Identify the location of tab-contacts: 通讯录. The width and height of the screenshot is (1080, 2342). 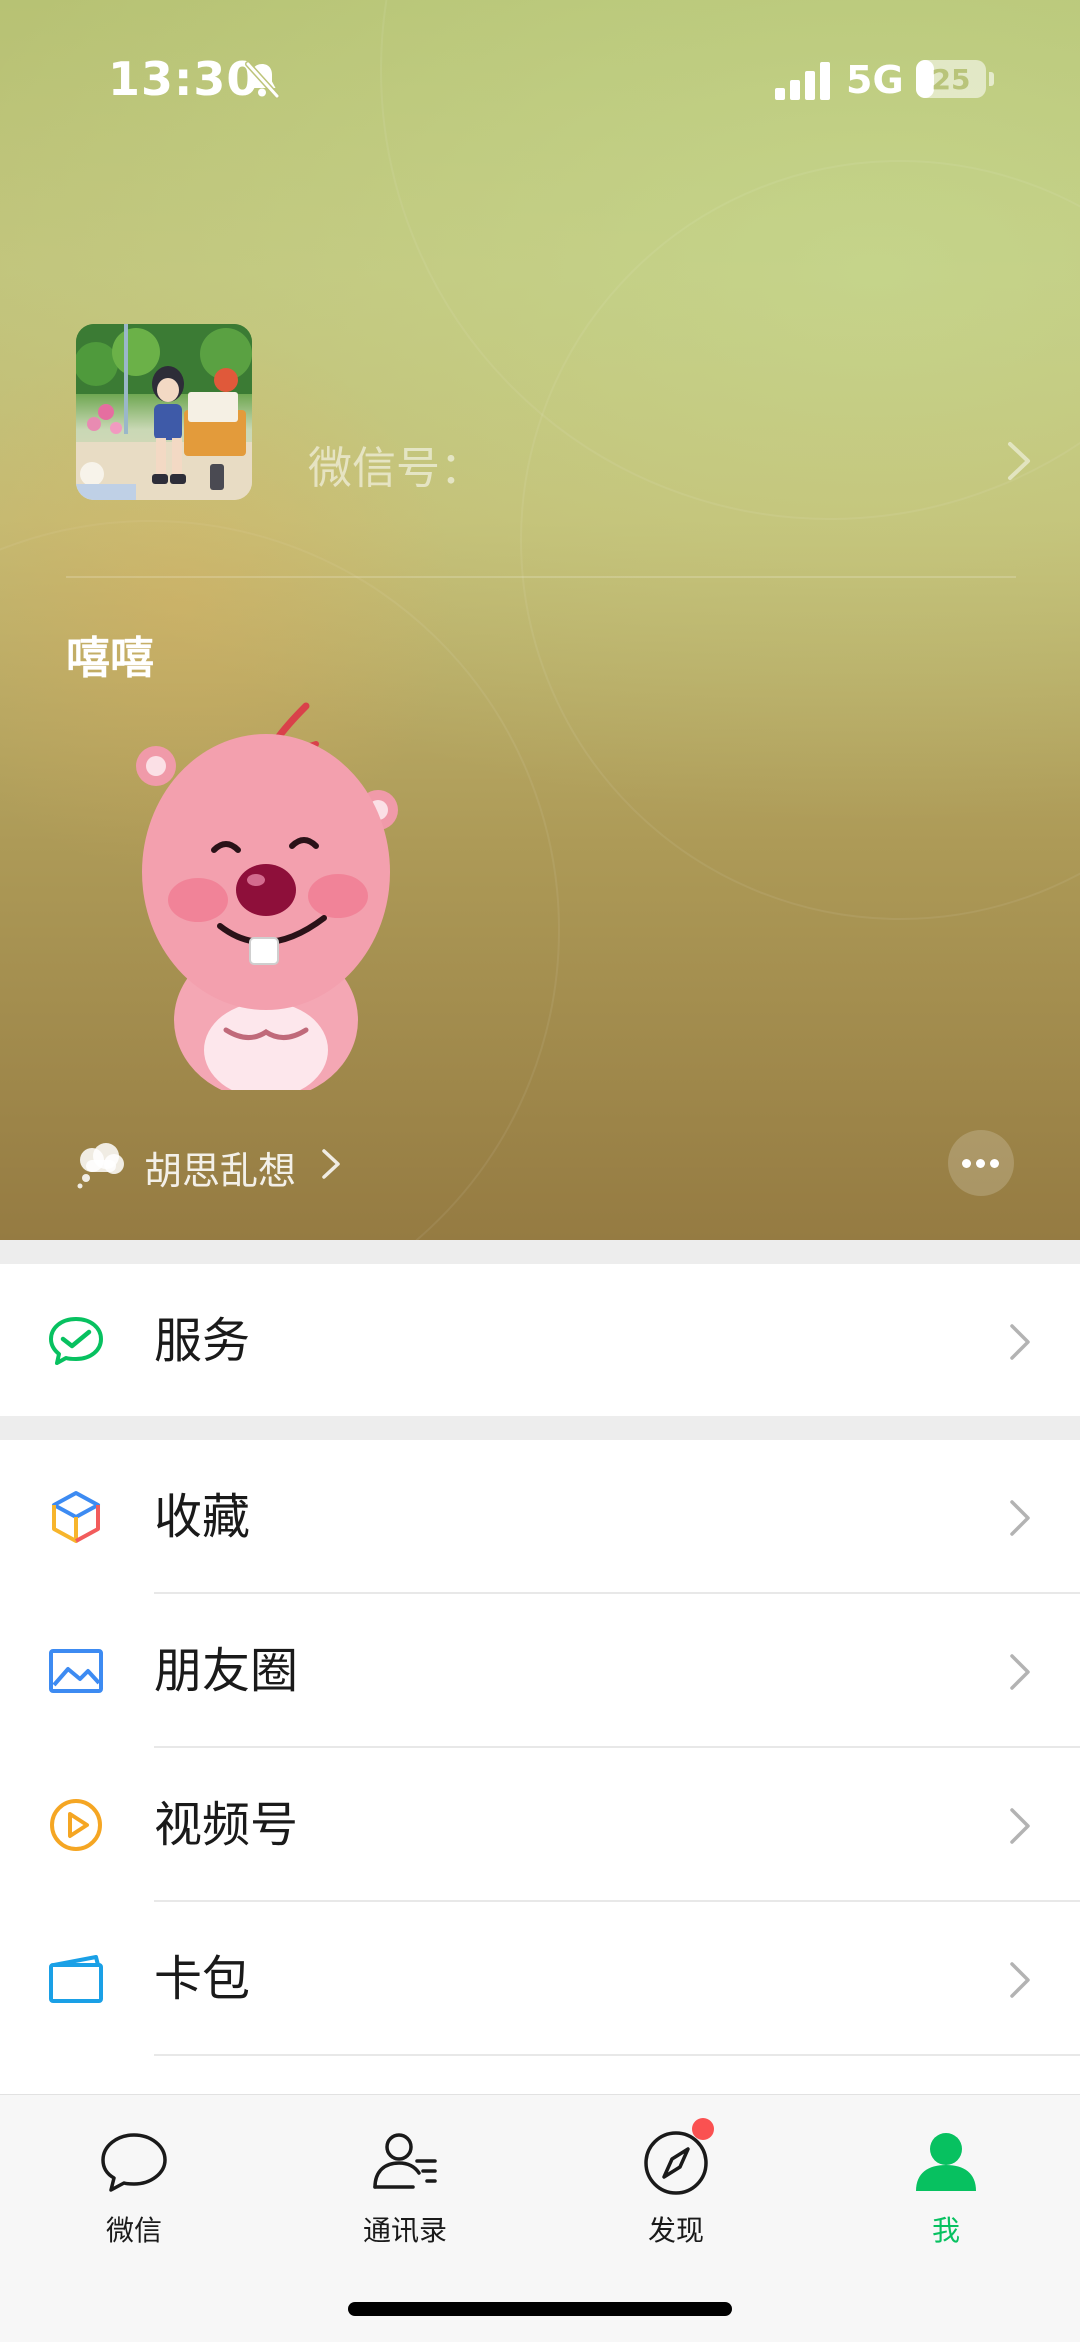
(405, 2187).